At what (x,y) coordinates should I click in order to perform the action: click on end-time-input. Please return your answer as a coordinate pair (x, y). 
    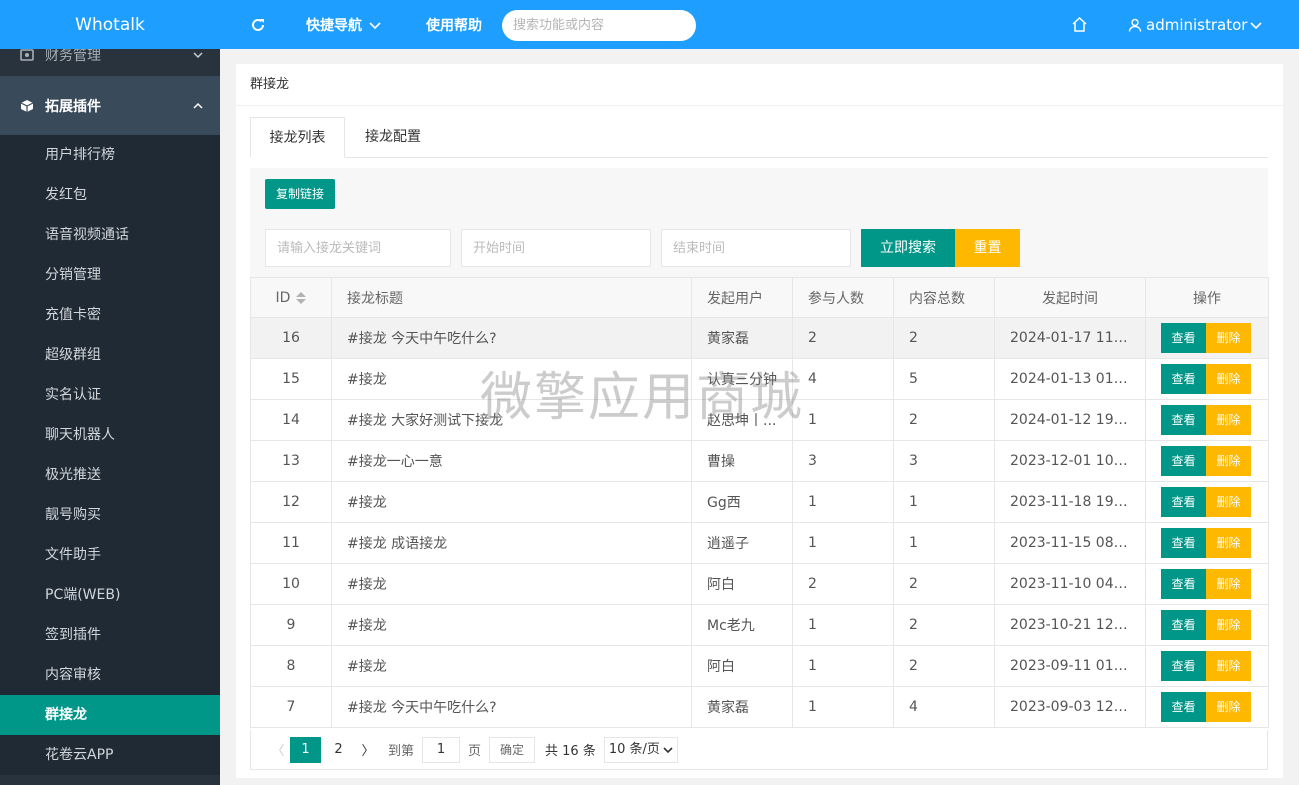
    Looking at the image, I should click on (756, 248).